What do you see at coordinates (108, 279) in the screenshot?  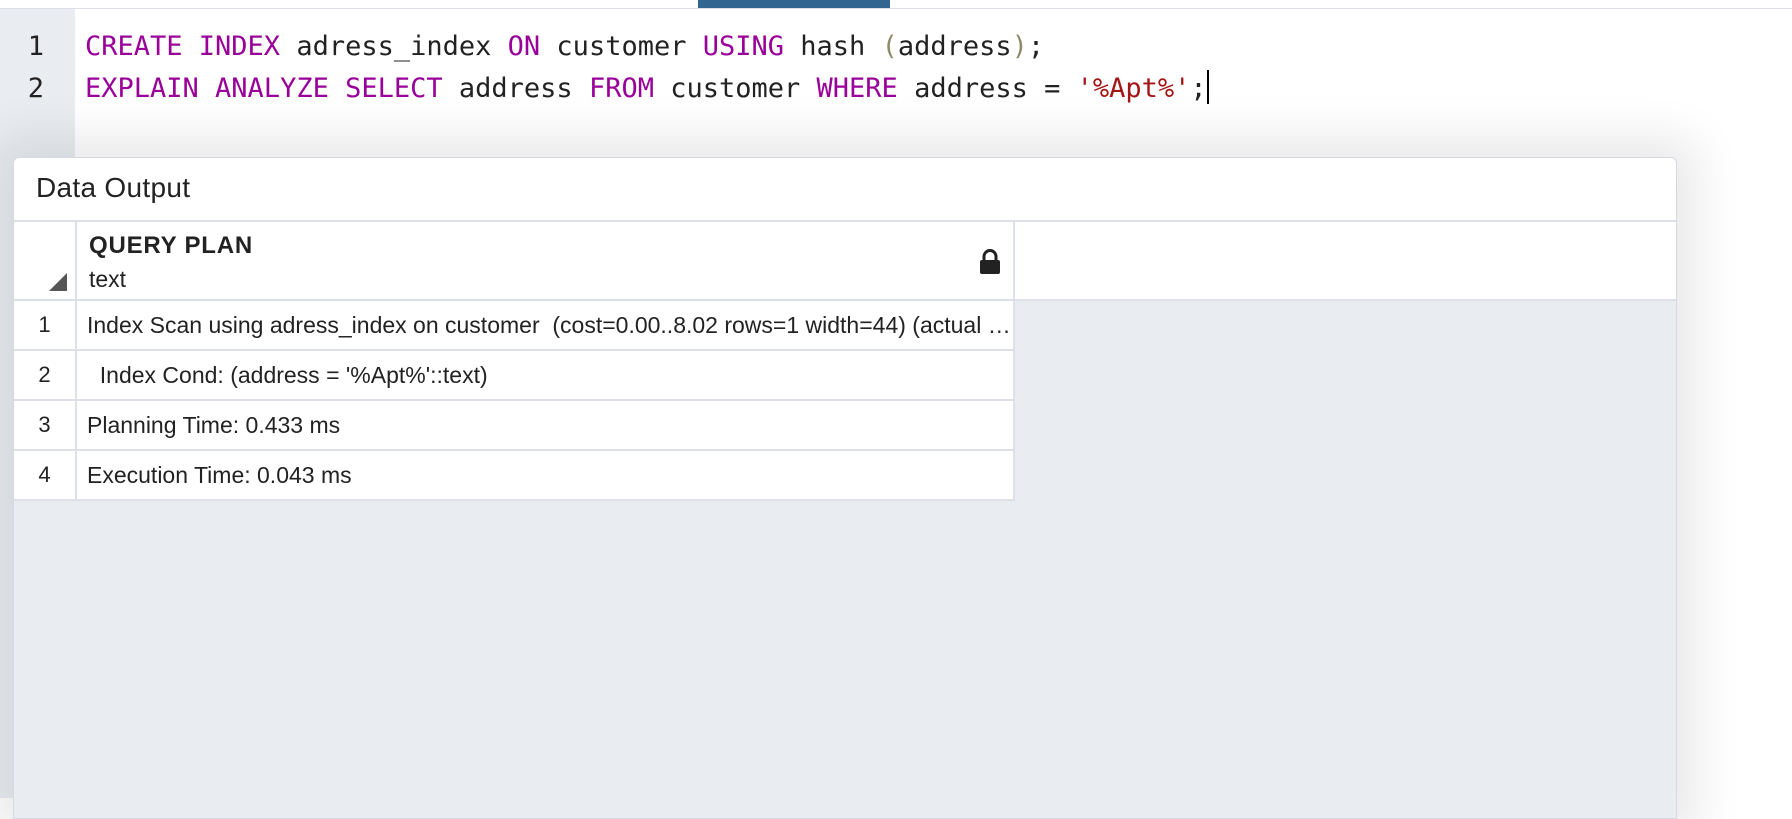 I see `column-type: text` at bounding box center [108, 279].